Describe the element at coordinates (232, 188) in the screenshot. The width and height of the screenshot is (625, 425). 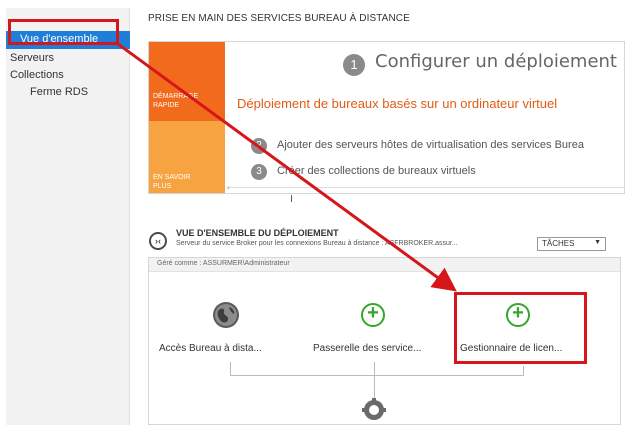
I see `scroll-left-arrow-icon: ‹` at that location.